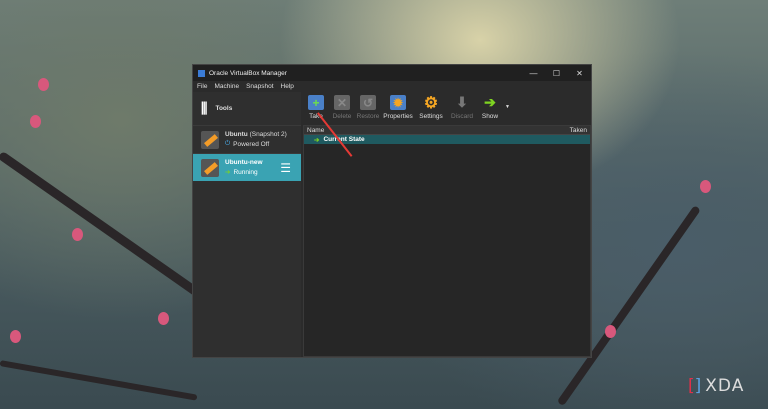 The height and width of the screenshot is (409, 768). I want to click on vm-name: Ubuntu, so click(236, 134).